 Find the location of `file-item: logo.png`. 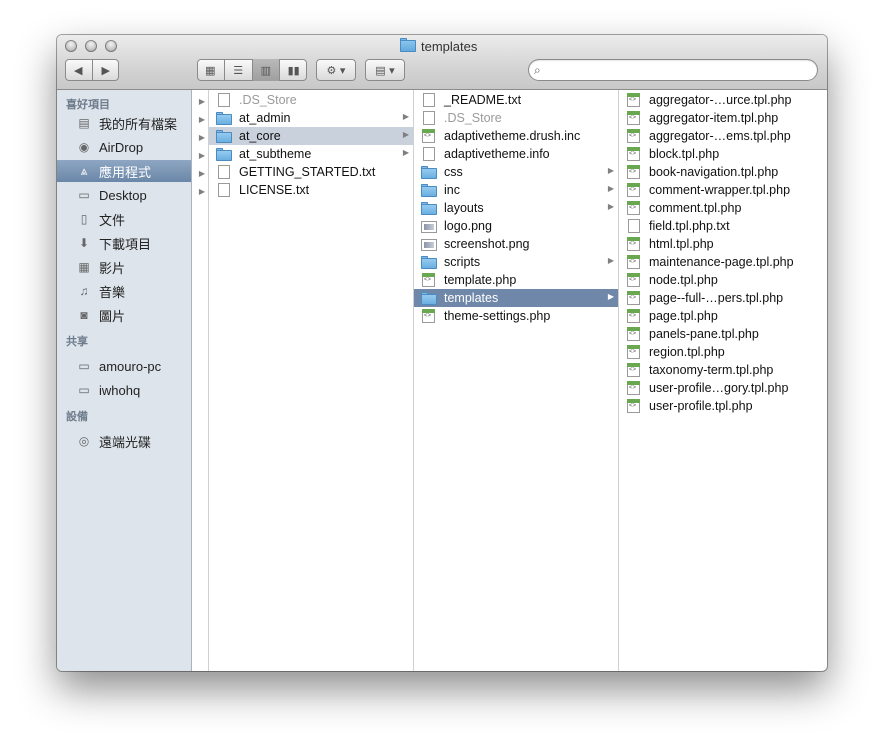

file-item: logo.png is located at coordinates (516, 226).